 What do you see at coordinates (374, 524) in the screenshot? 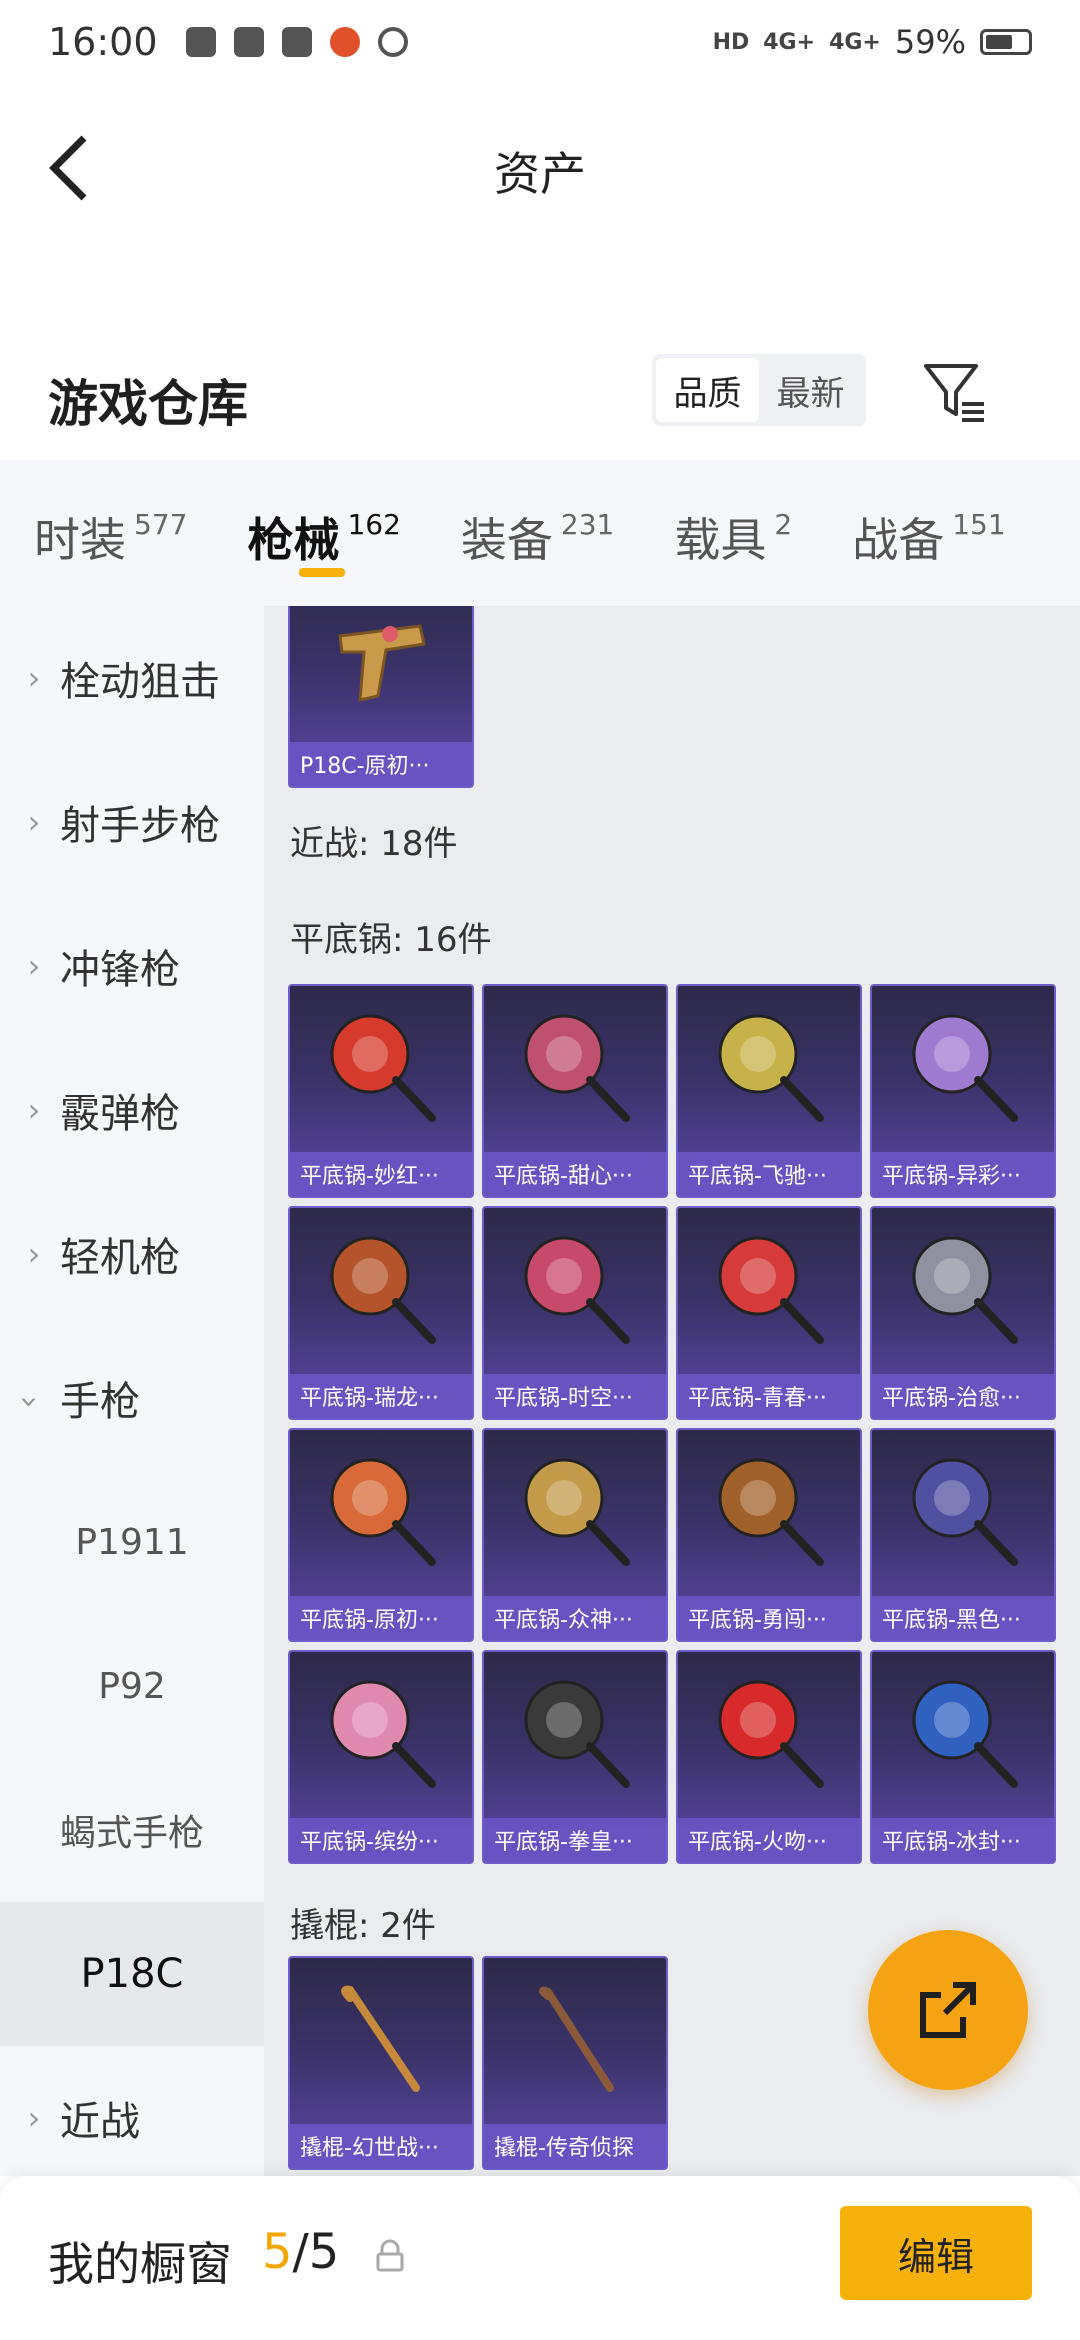
I see `tab-count: 162` at bounding box center [374, 524].